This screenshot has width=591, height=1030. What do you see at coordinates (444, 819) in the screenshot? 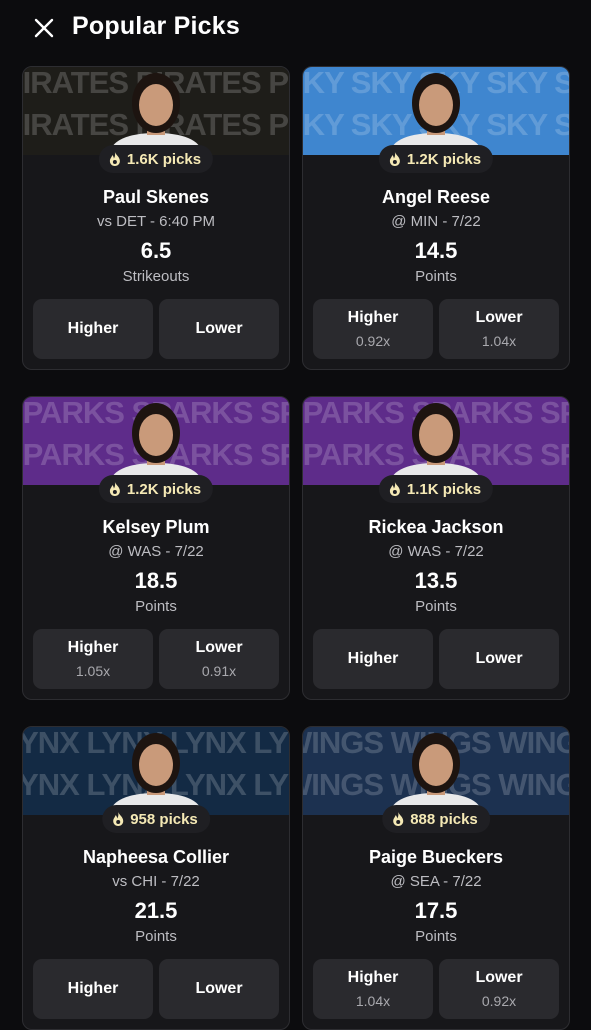
I see `picks-count-label: 888 picks` at bounding box center [444, 819].